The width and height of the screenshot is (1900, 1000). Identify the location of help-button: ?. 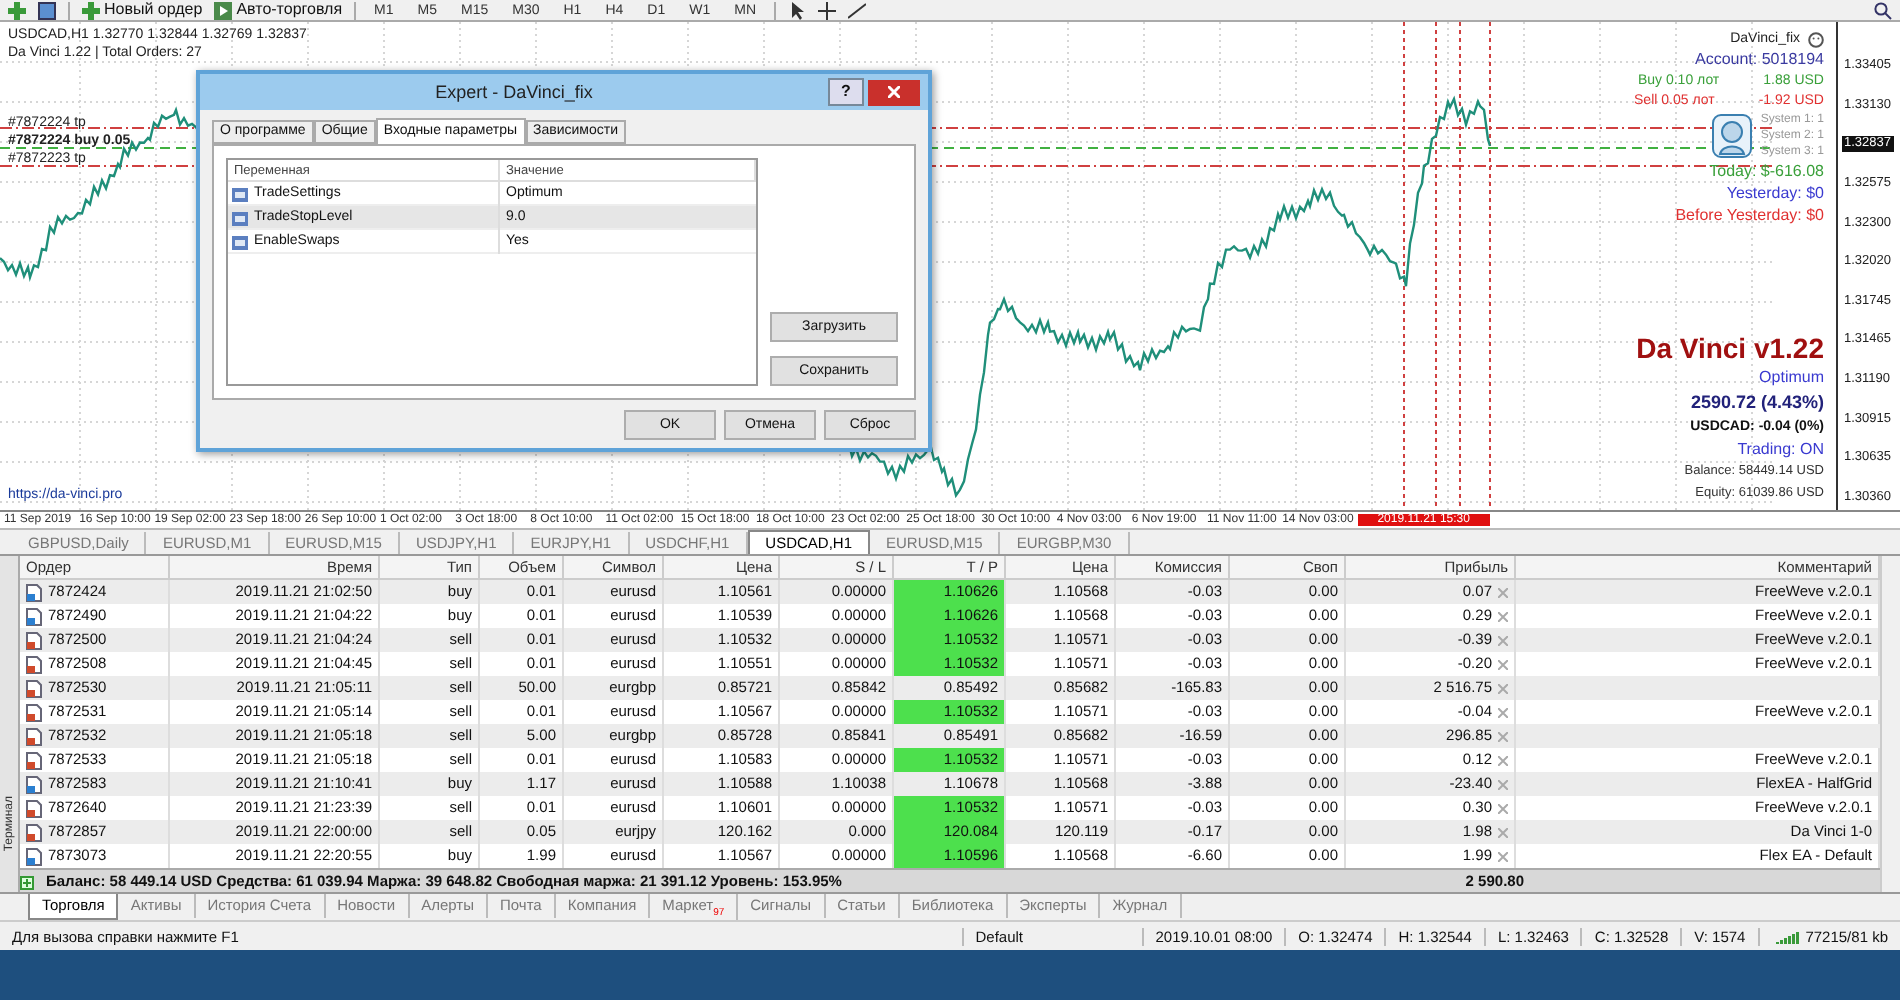
(846, 92).